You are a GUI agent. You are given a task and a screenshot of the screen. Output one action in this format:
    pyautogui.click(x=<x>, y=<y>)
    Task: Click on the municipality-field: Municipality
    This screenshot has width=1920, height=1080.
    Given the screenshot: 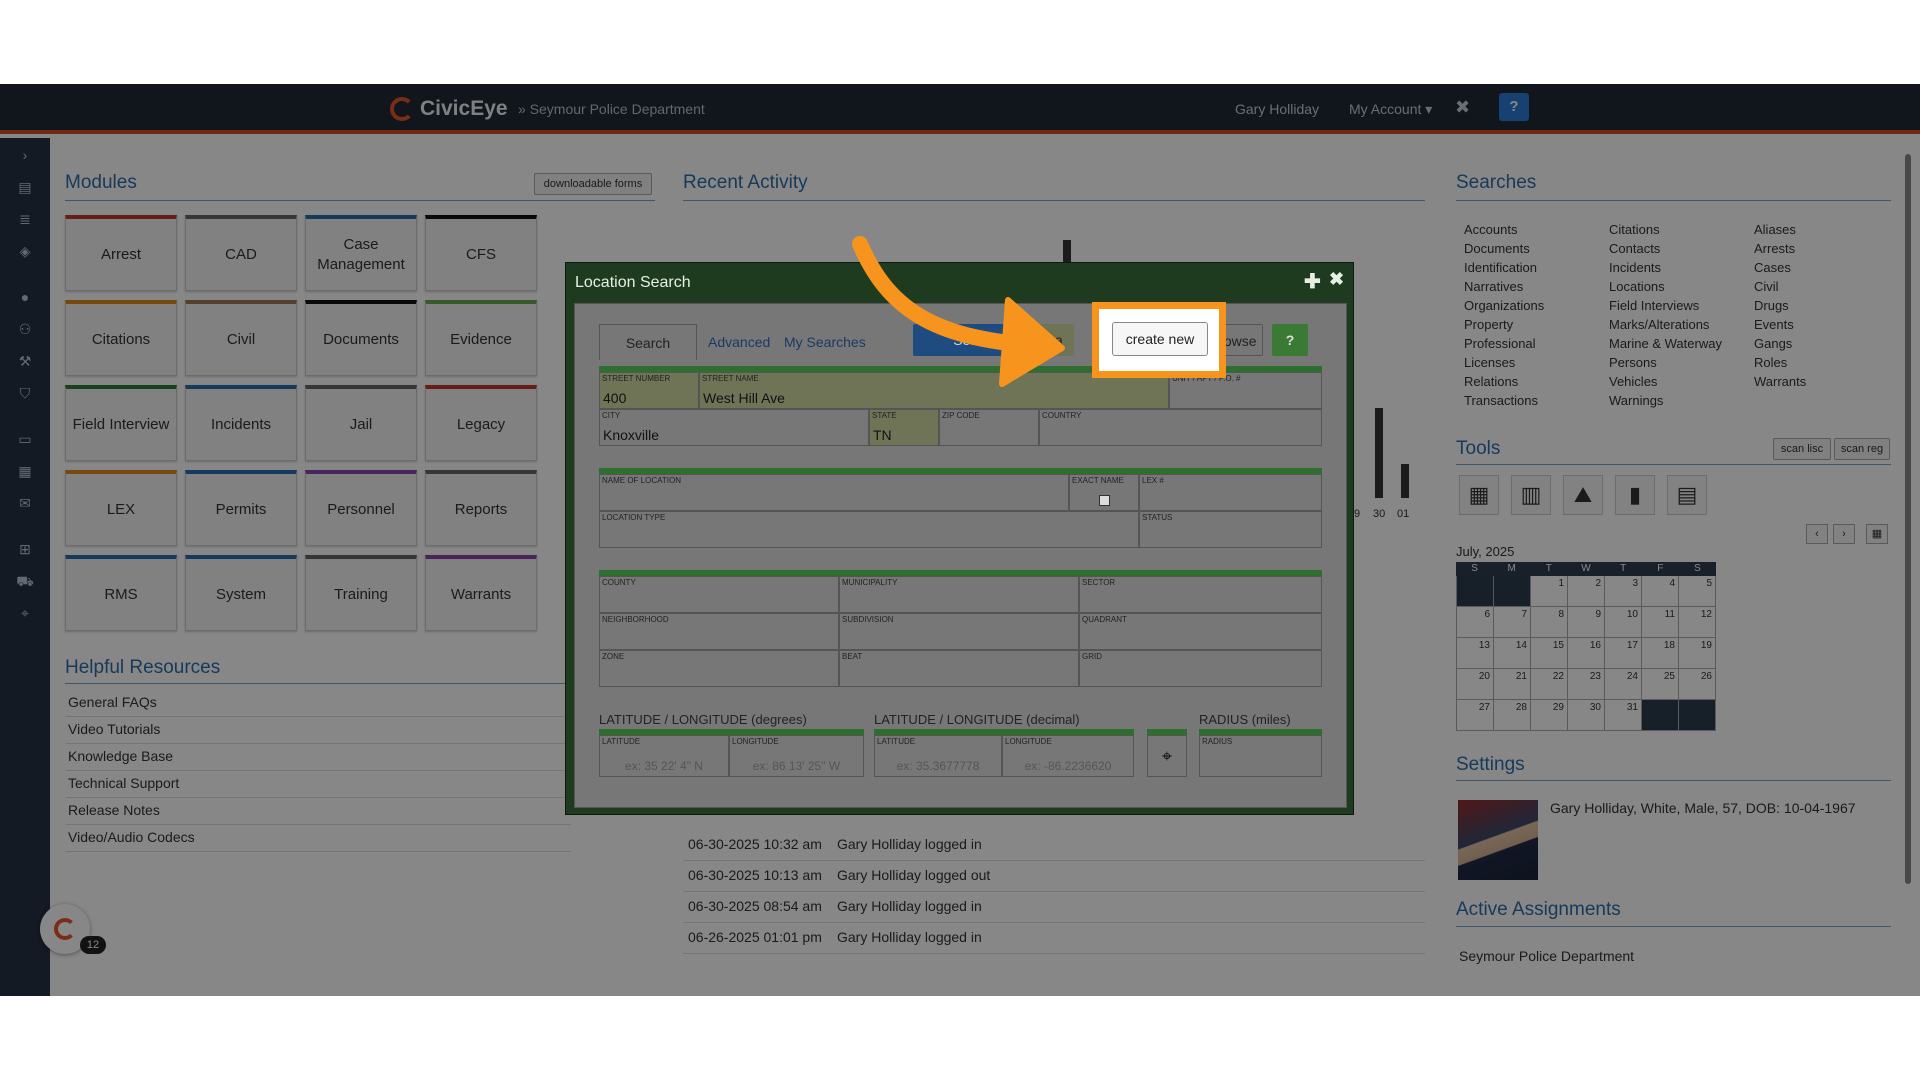 What is the action you would take?
    pyautogui.click(x=959, y=594)
    